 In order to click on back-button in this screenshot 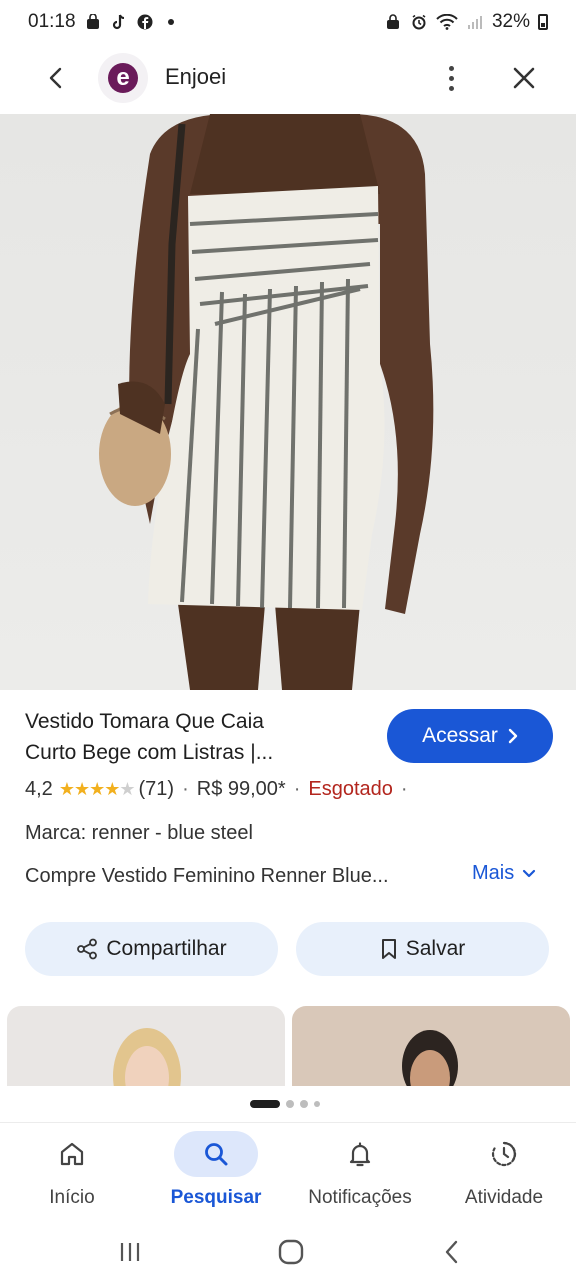, I will do `click(56, 78)`.